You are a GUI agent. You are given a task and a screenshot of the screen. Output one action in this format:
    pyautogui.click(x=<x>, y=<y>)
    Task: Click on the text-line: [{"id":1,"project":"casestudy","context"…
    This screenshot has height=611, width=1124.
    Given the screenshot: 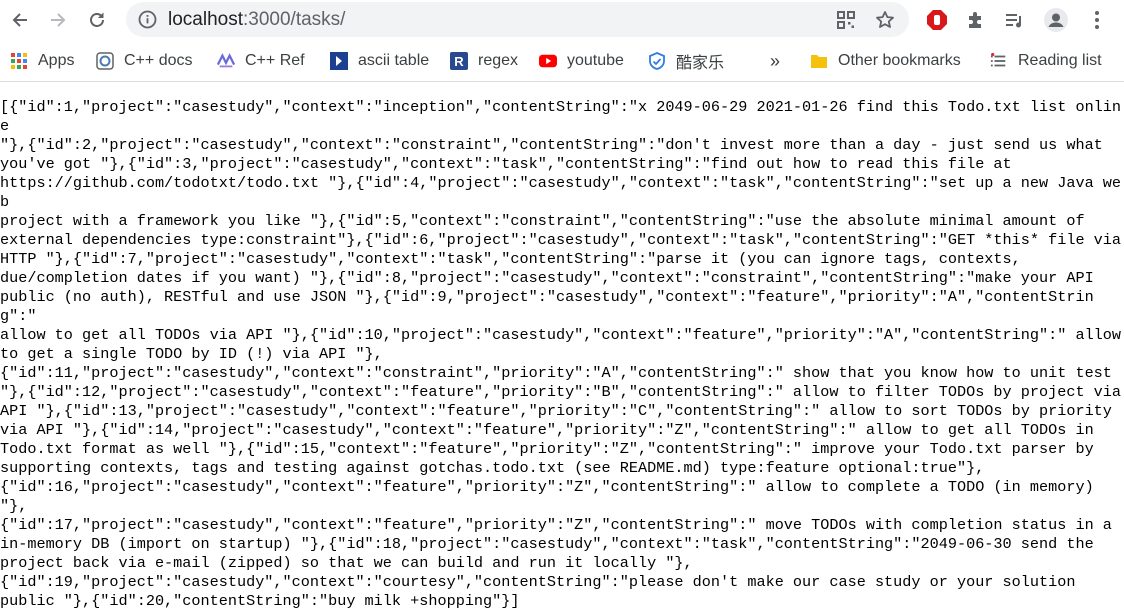 What is the action you would take?
    pyautogui.click(x=561, y=116)
    